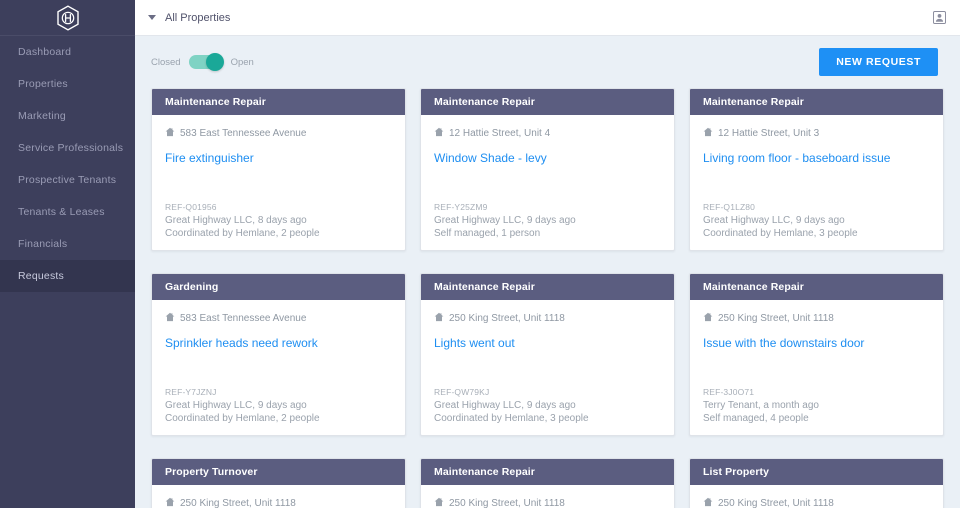 The height and width of the screenshot is (508, 960). I want to click on request-card-title: Window Shade - levy, so click(547, 158).